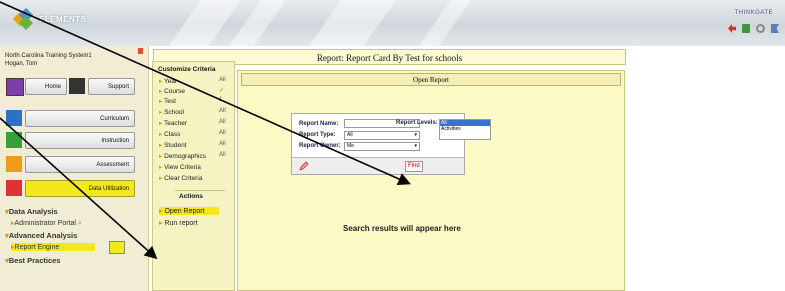  Describe the element at coordinates (222, 80) in the screenshot. I see `criteria-year-value: All` at that location.